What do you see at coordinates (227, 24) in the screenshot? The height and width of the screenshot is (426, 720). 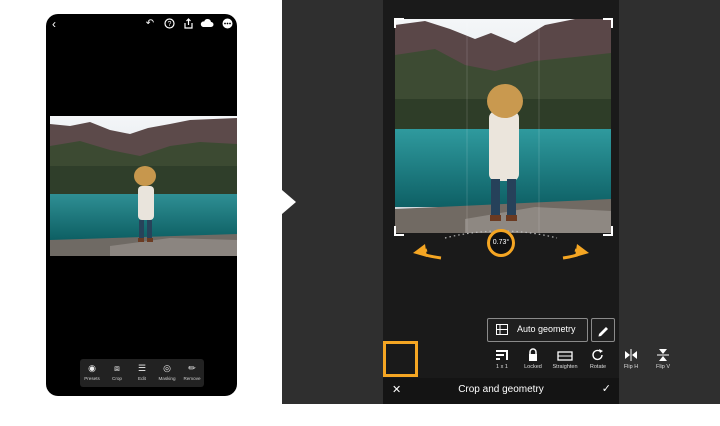 I see `more-options-icon` at bounding box center [227, 24].